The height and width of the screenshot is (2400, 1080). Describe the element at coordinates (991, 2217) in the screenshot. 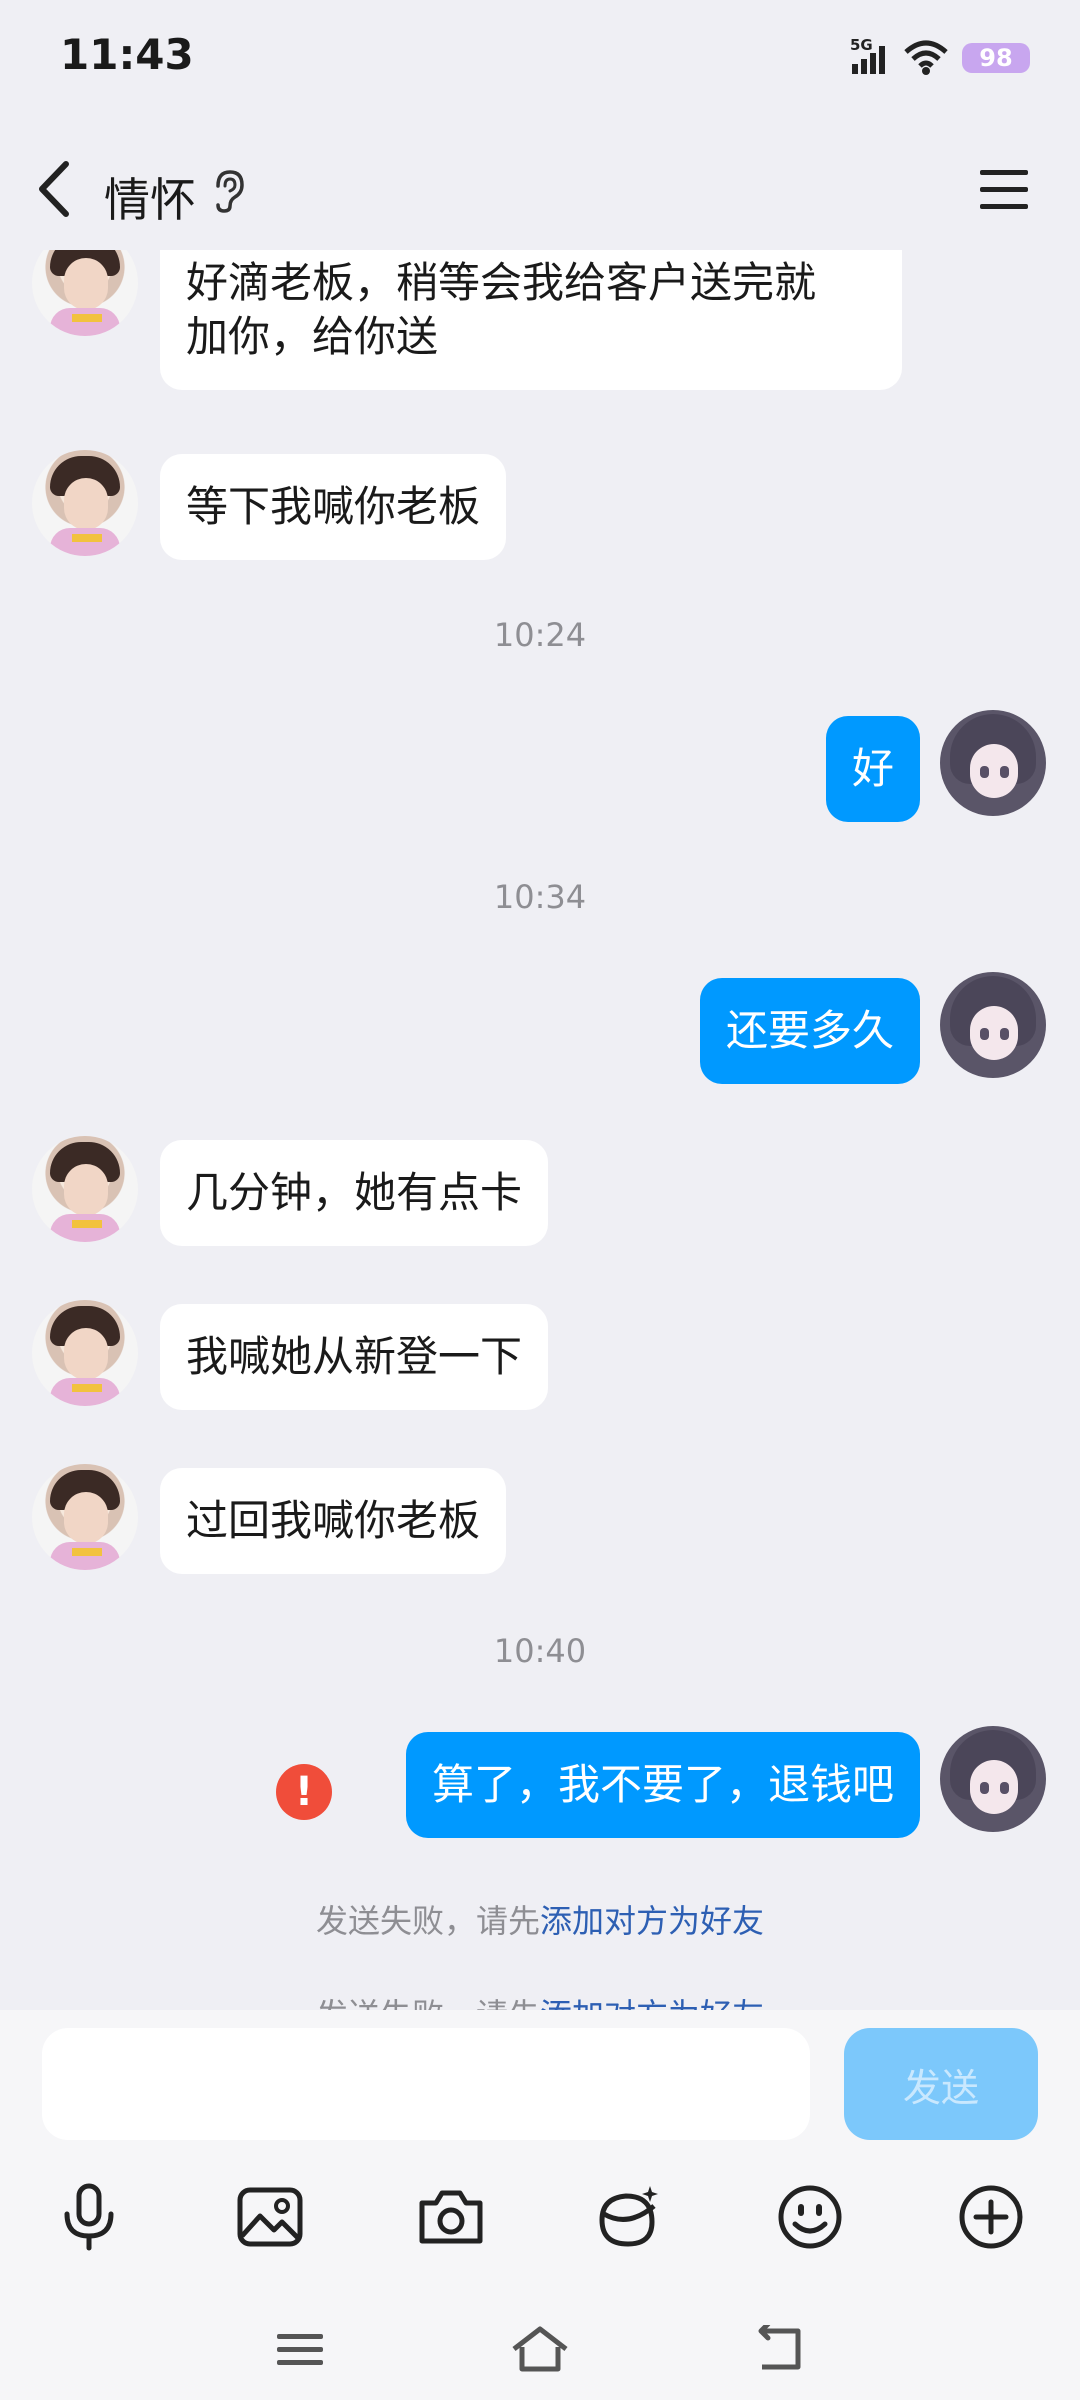

I see `plus-icon` at that location.